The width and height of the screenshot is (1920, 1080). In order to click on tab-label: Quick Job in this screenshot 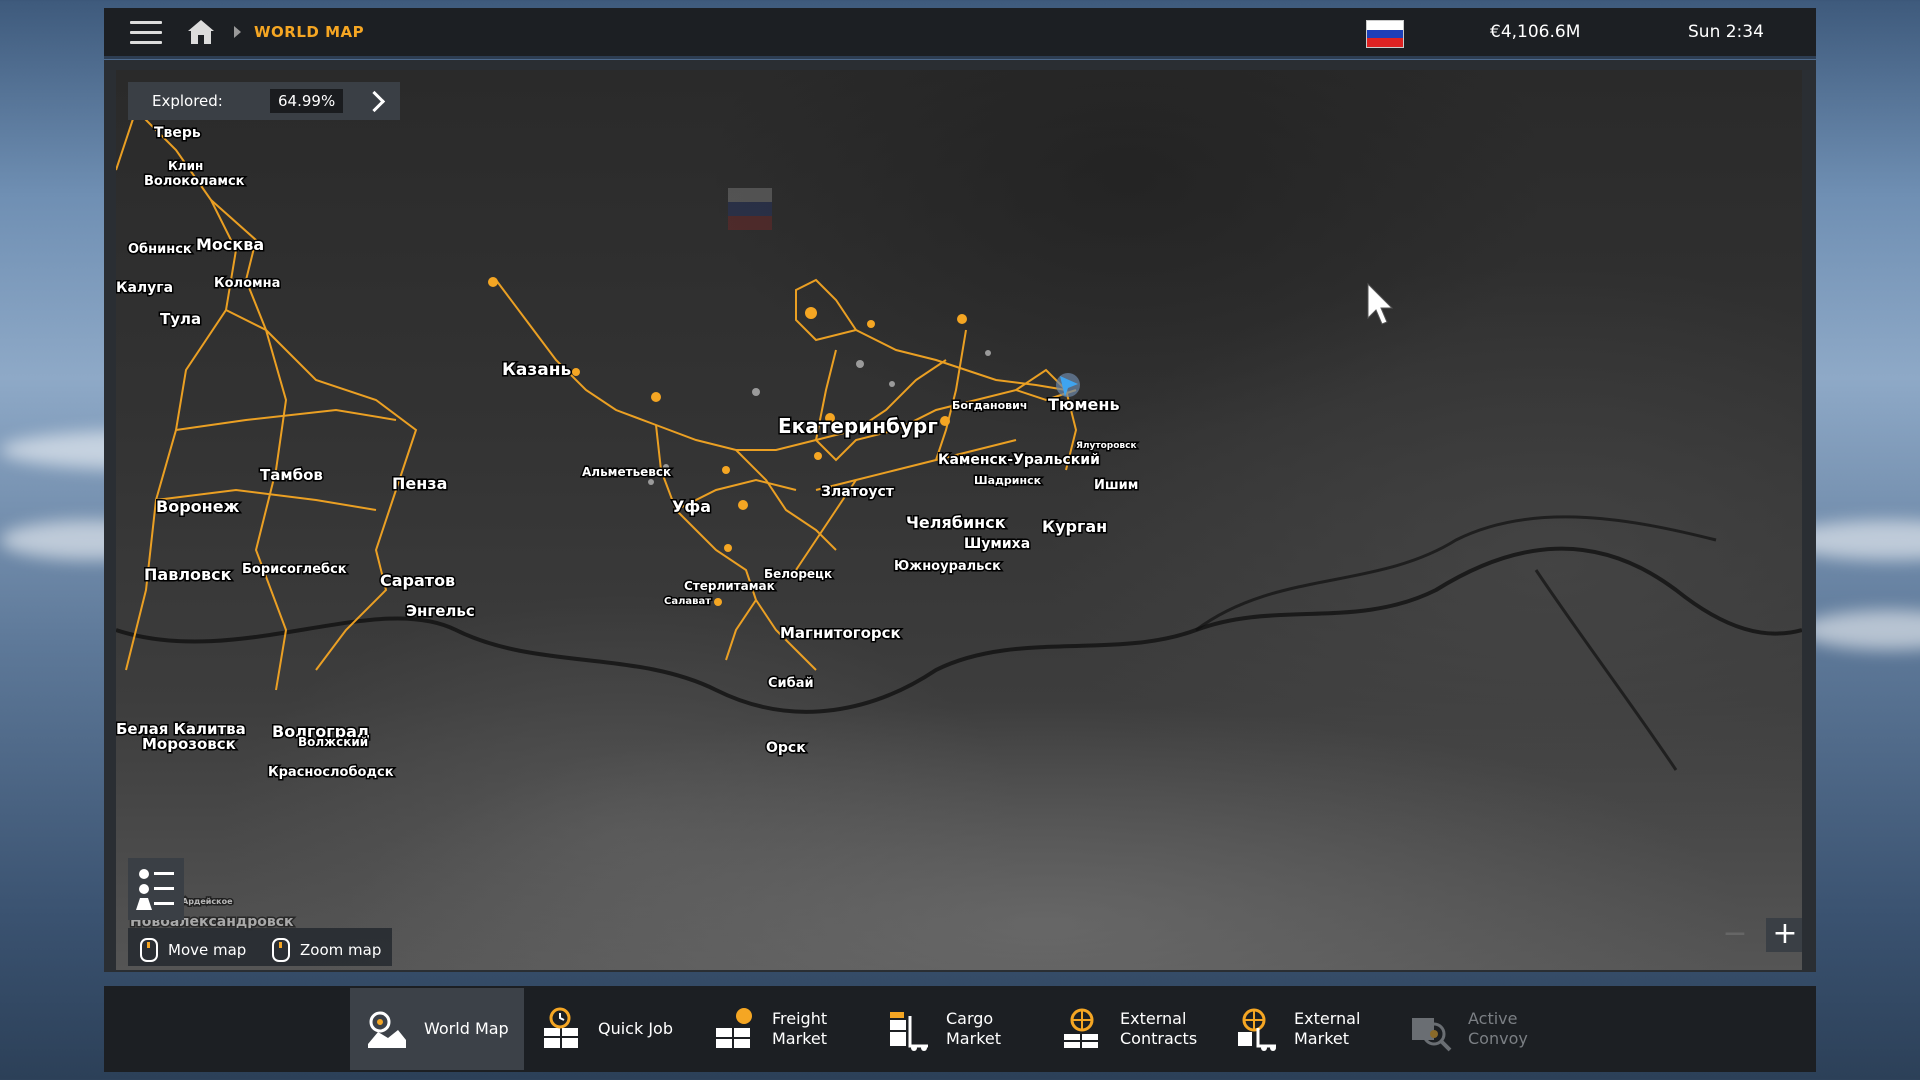, I will do `click(635, 1028)`.